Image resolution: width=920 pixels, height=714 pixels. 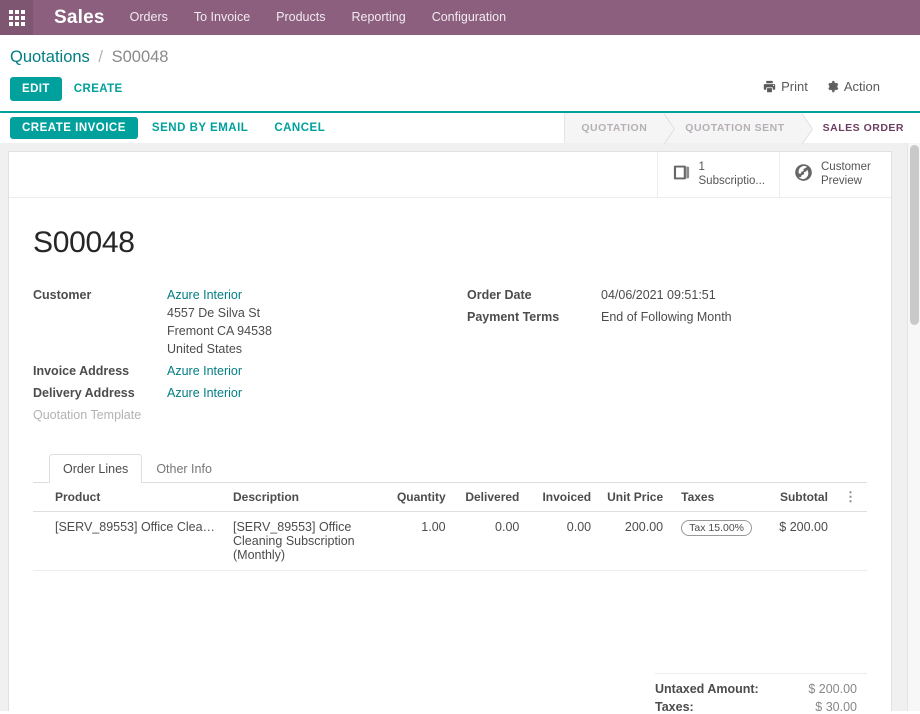 What do you see at coordinates (214, 313) in the screenshot?
I see `customer-street: 4557 De Silva St` at bounding box center [214, 313].